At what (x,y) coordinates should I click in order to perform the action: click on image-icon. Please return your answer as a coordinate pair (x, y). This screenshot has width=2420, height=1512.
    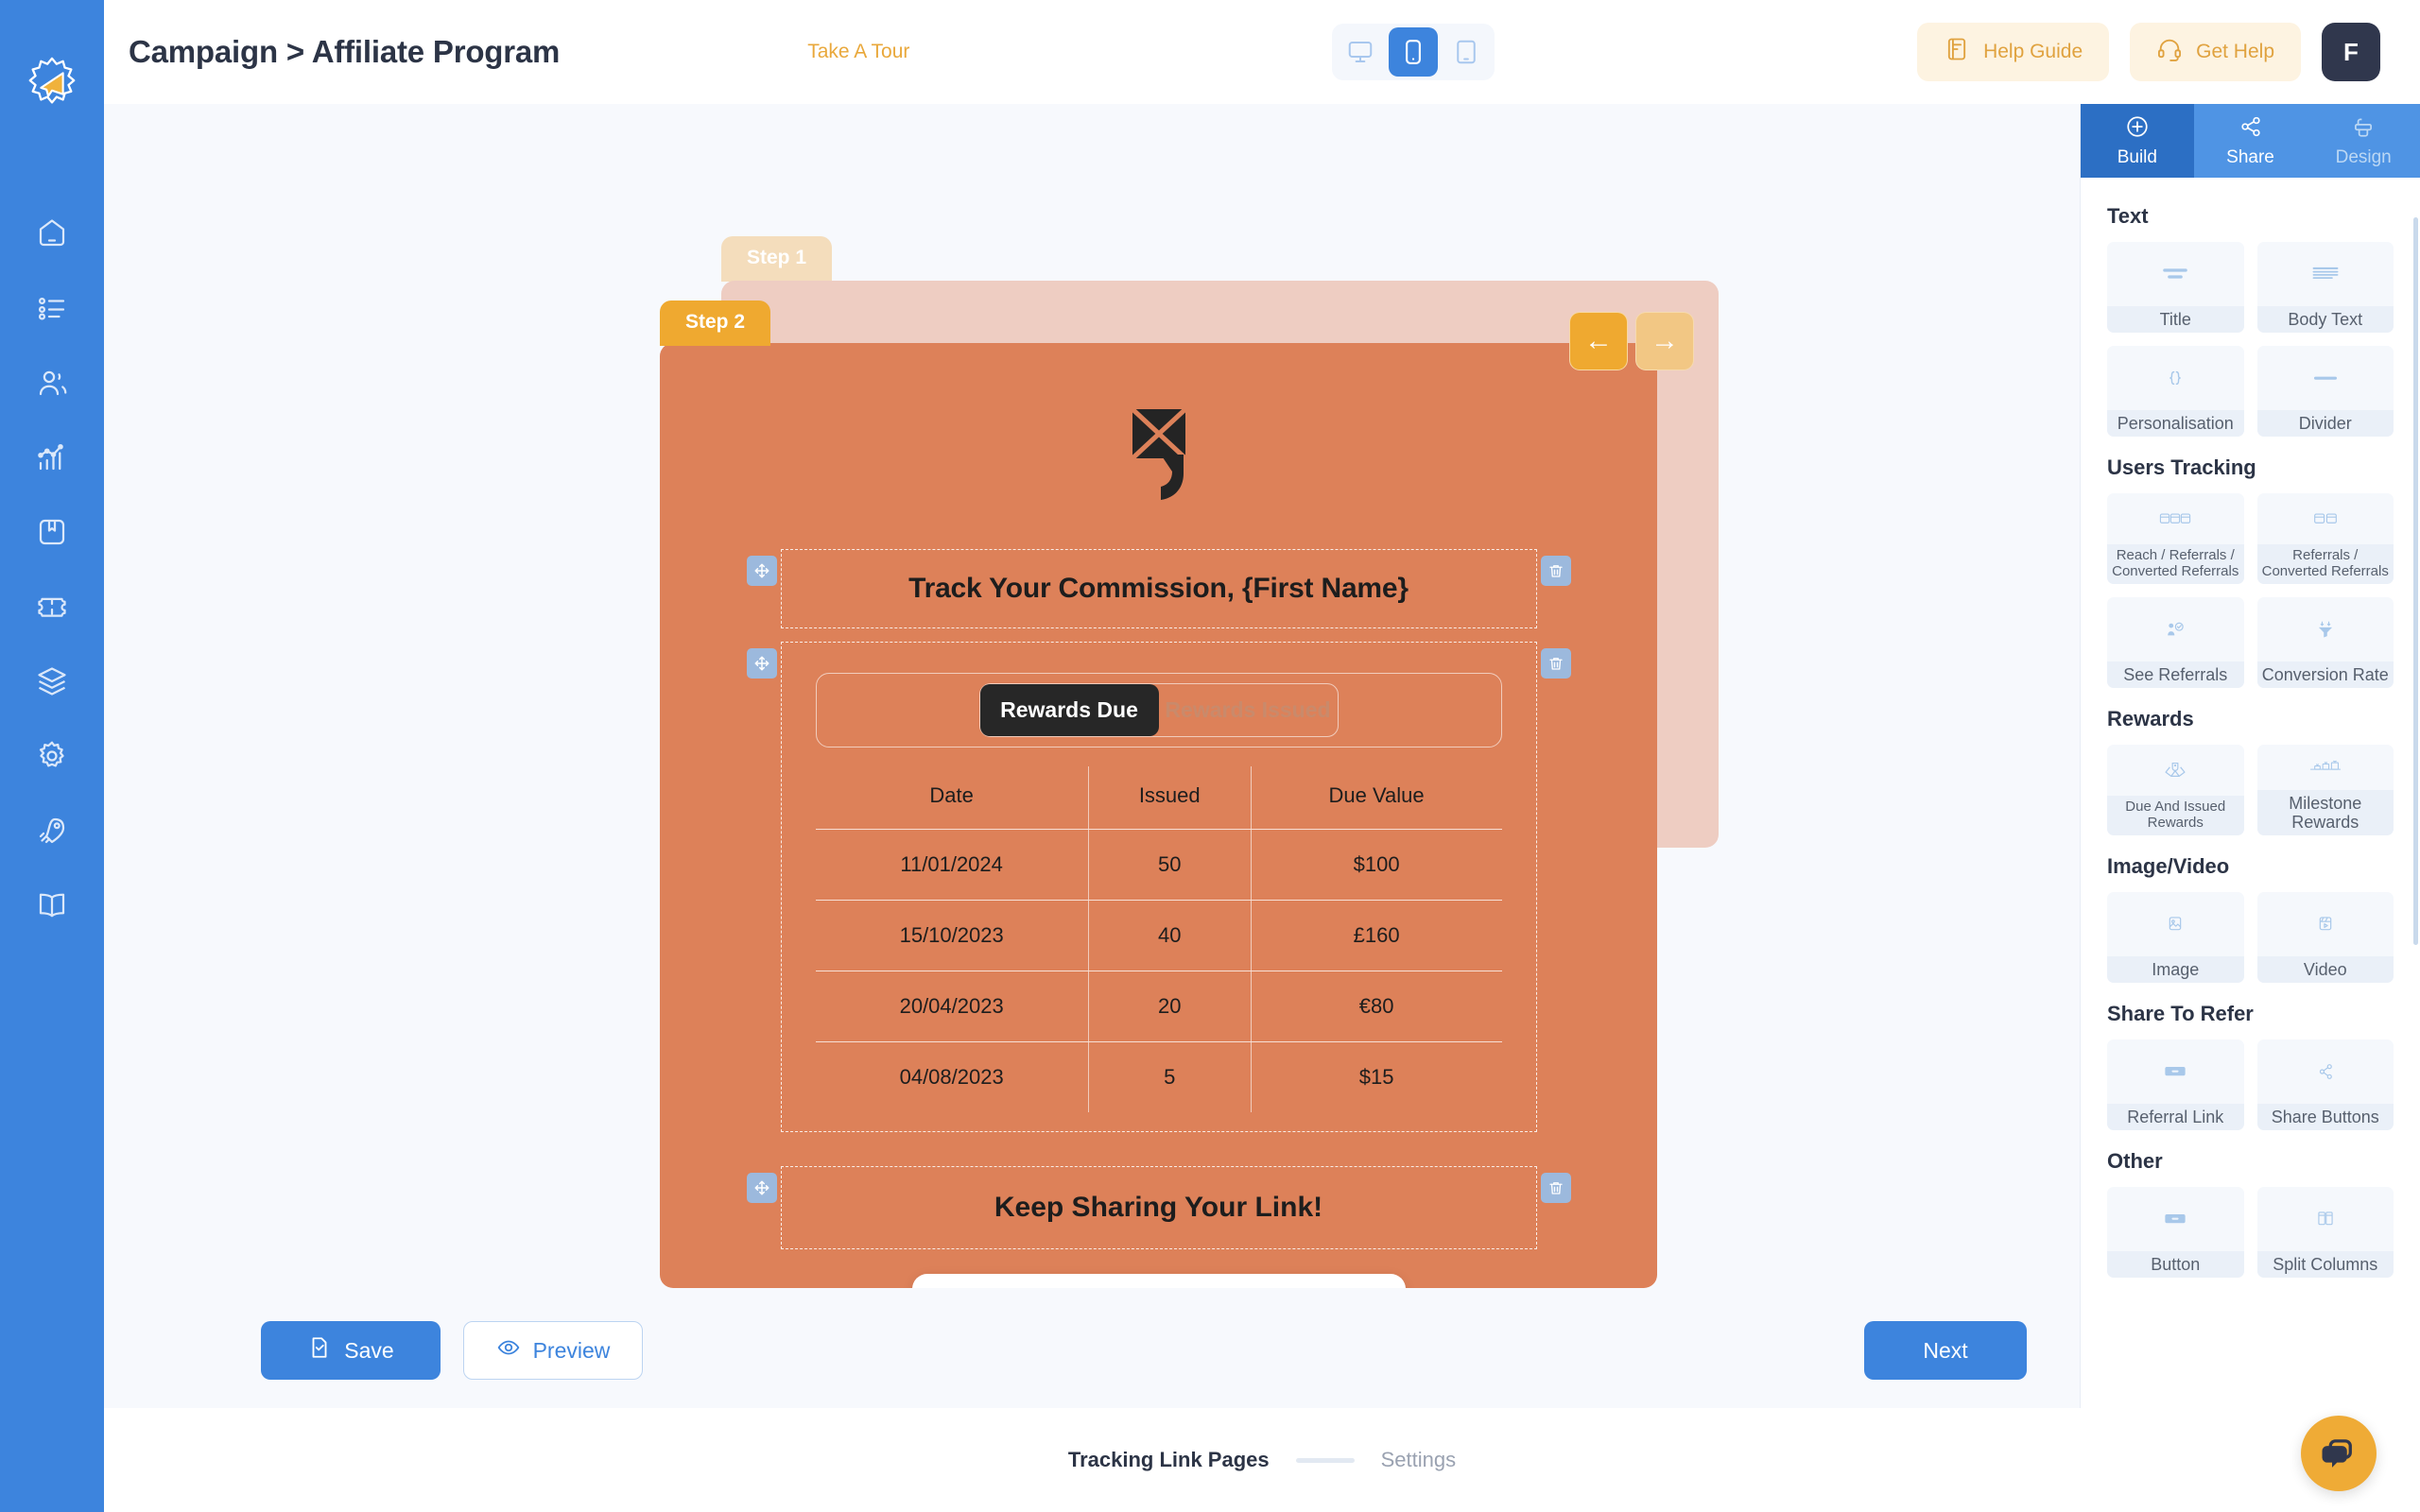
    Looking at the image, I should click on (2175, 924).